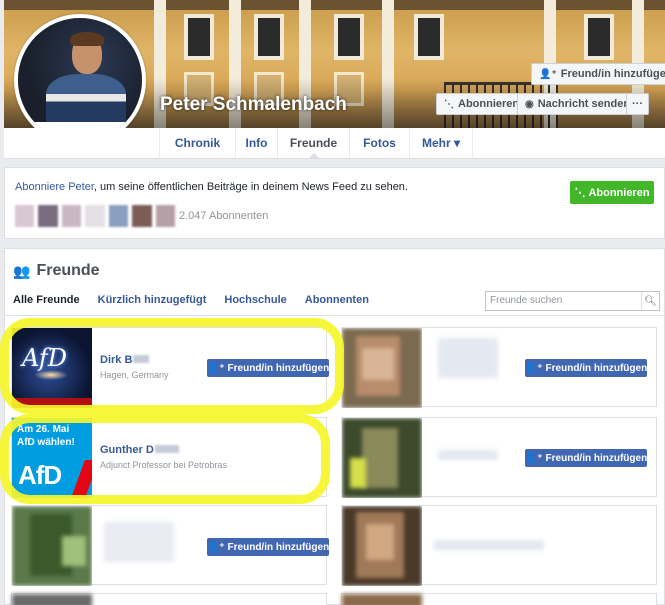  Describe the element at coordinates (529, 104) in the screenshot. I see `messenger-icon: ◉` at that location.